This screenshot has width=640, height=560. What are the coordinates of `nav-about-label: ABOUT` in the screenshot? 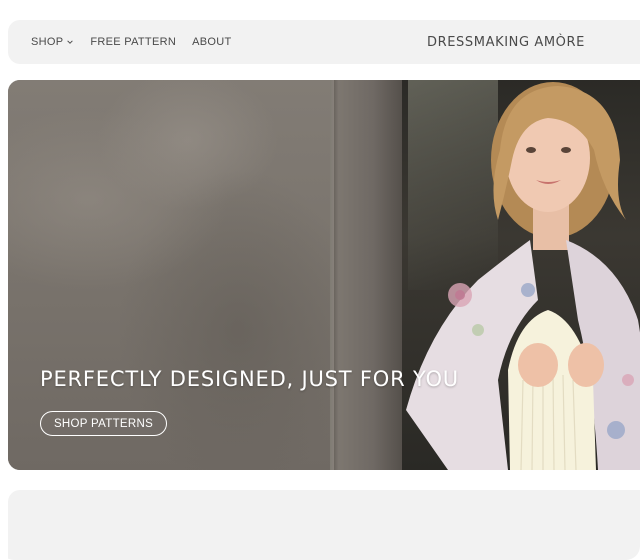 It's located at (212, 42).